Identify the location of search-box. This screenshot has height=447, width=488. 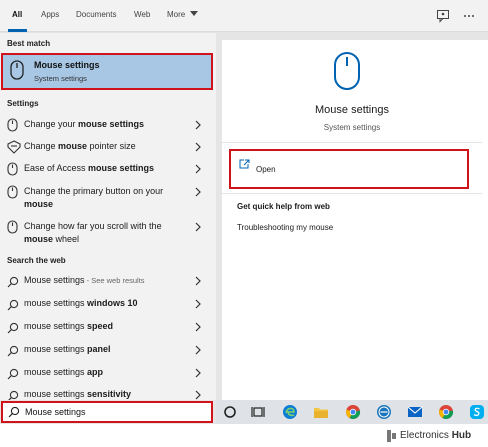
(107, 412).